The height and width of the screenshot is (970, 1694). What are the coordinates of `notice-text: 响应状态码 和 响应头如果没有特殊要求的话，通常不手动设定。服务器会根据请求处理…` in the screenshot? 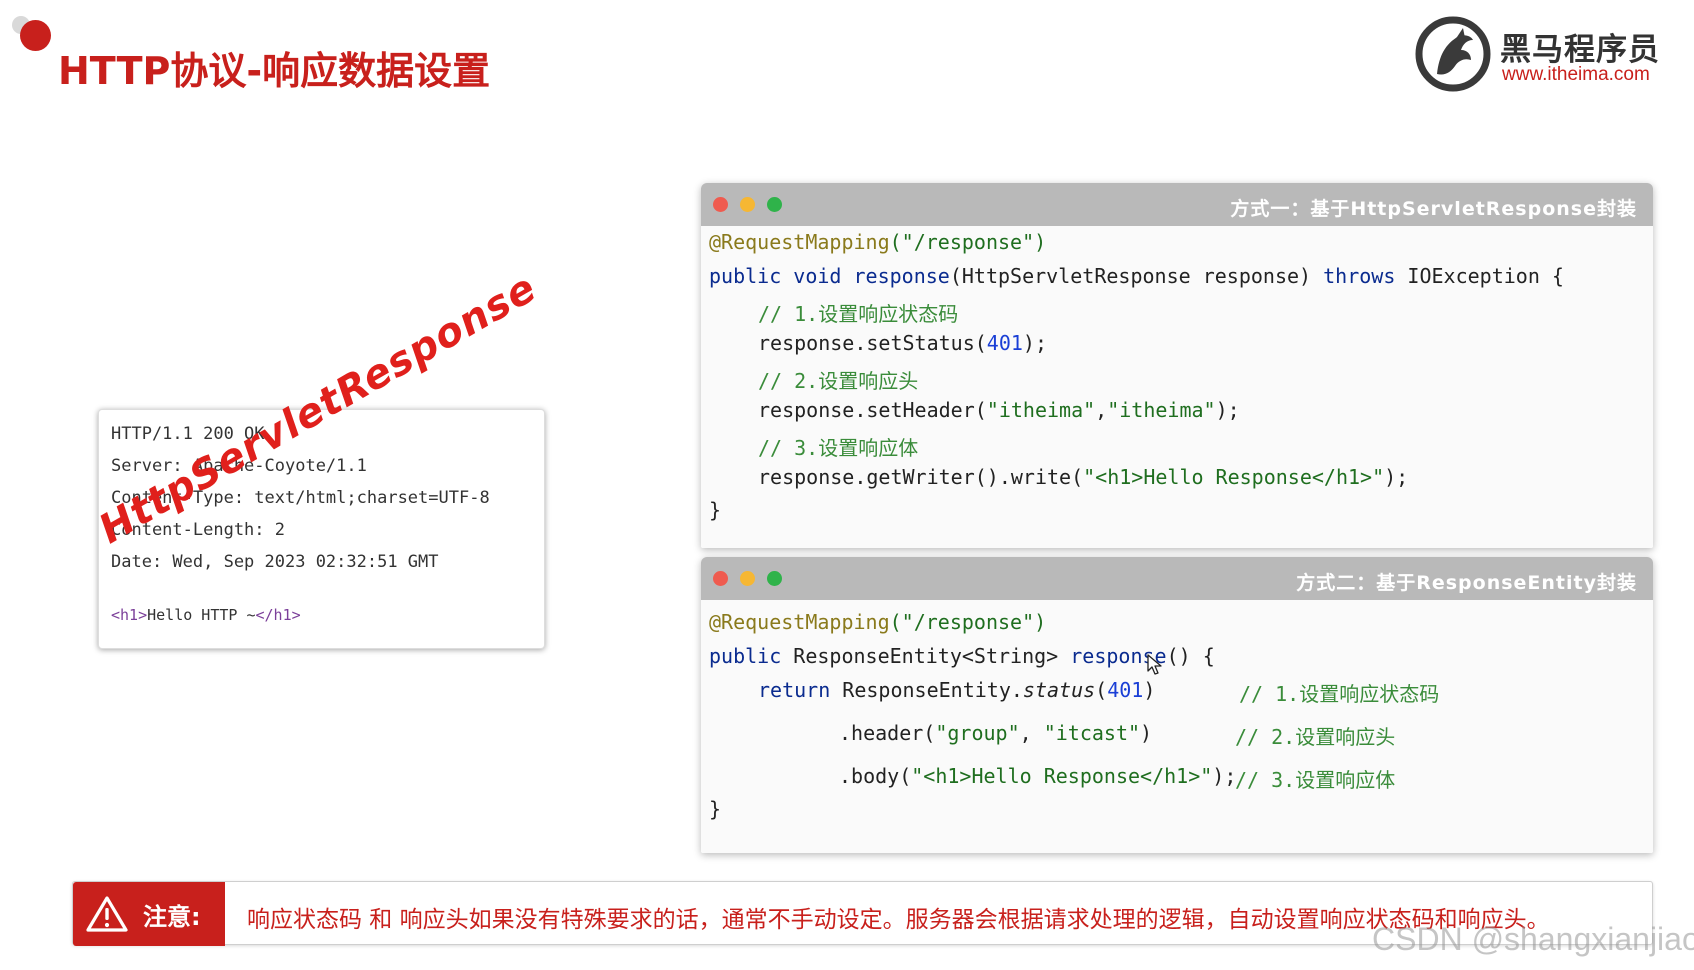 It's located at (898, 920).